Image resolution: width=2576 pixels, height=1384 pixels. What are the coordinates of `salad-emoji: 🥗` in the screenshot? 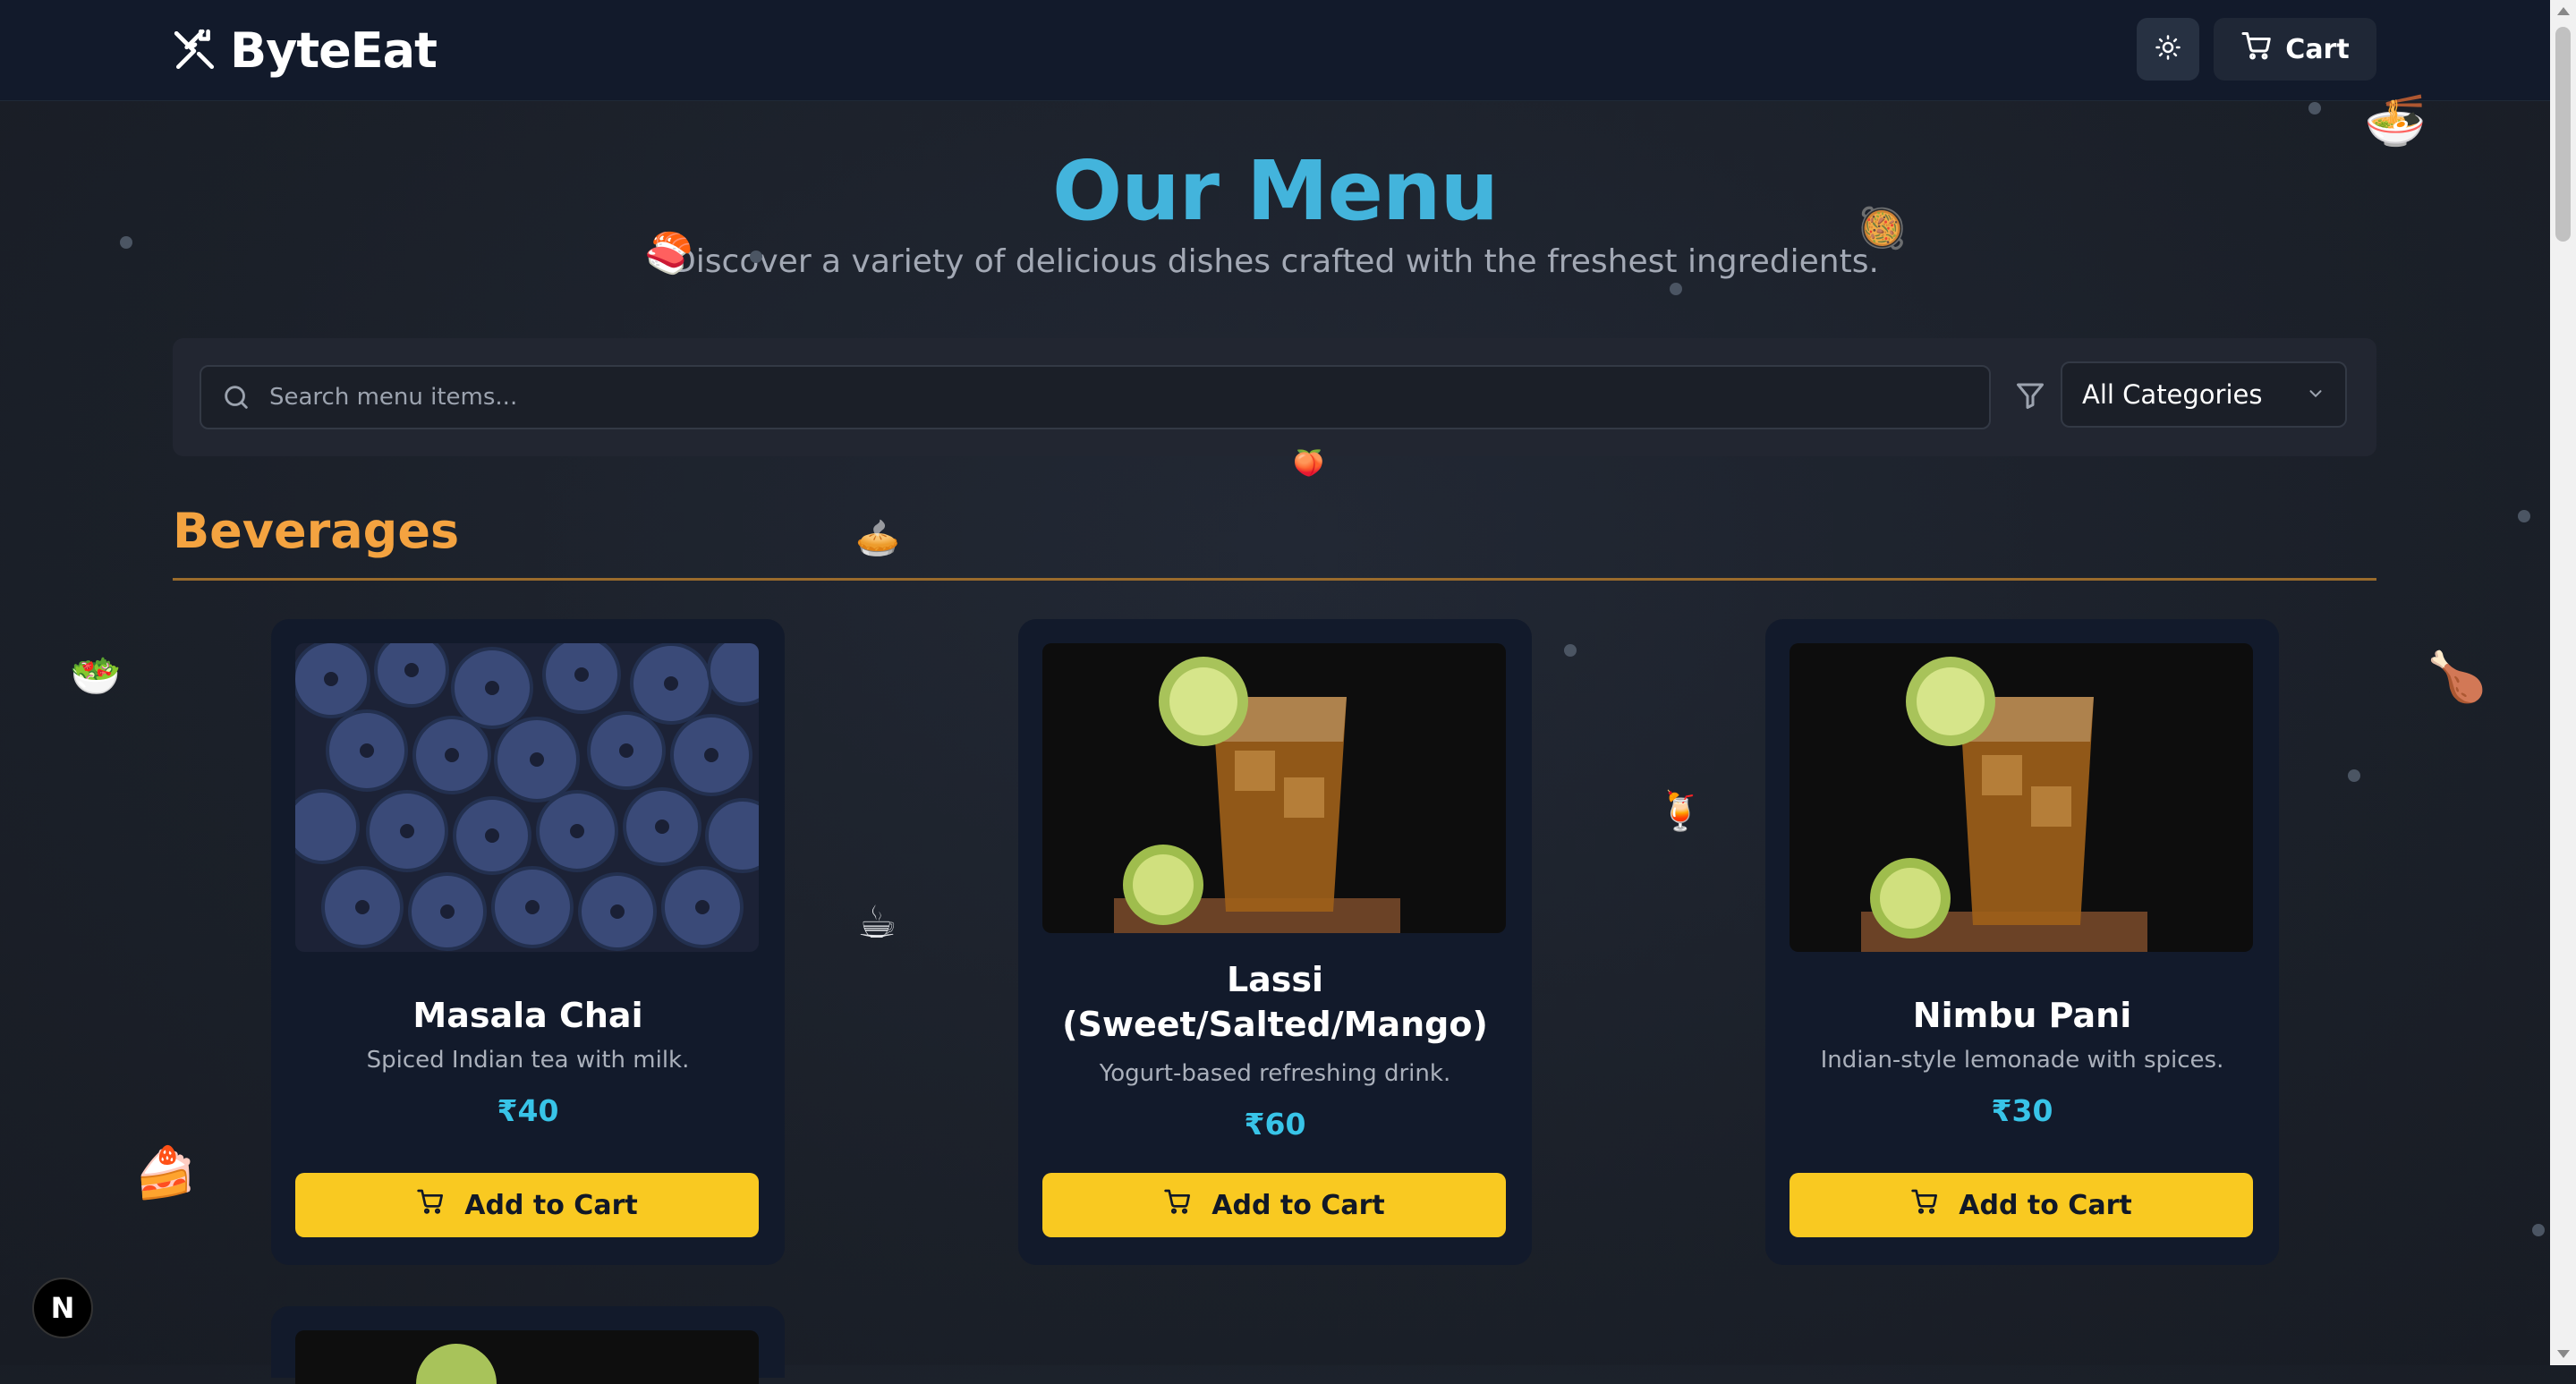 It's located at (96, 675).